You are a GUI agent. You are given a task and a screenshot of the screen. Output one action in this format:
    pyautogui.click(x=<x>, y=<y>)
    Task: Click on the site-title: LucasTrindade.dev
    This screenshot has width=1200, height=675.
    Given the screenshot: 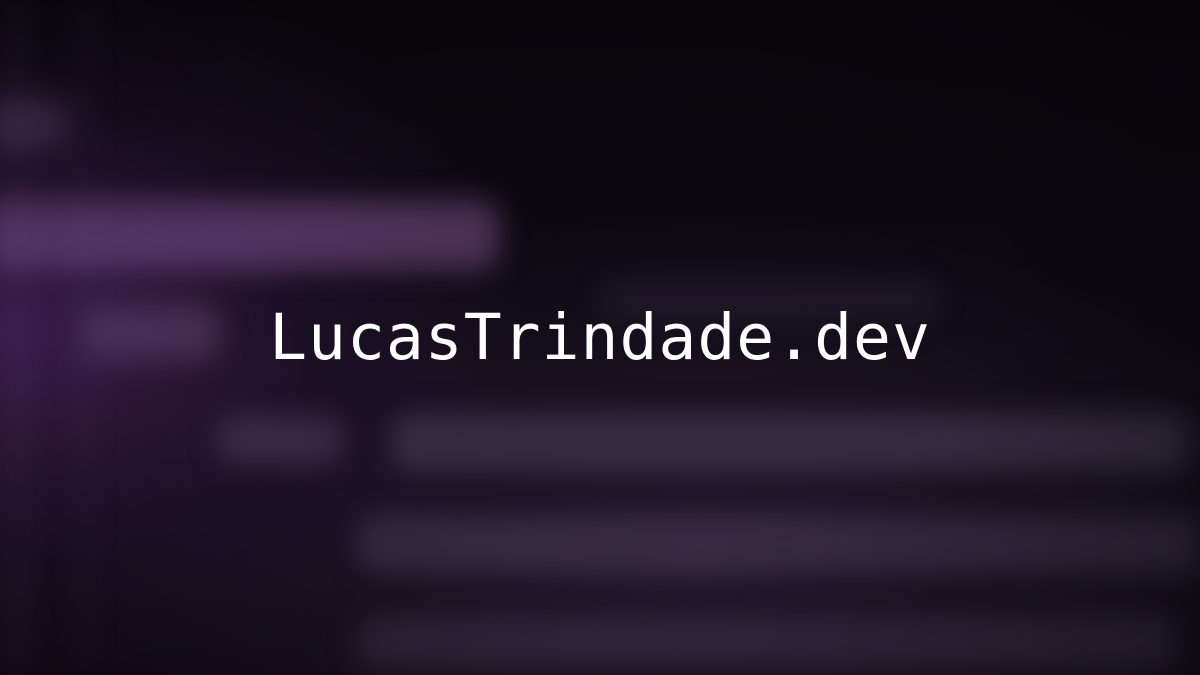 What is the action you would take?
    pyautogui.click(x=600, y=337)
    